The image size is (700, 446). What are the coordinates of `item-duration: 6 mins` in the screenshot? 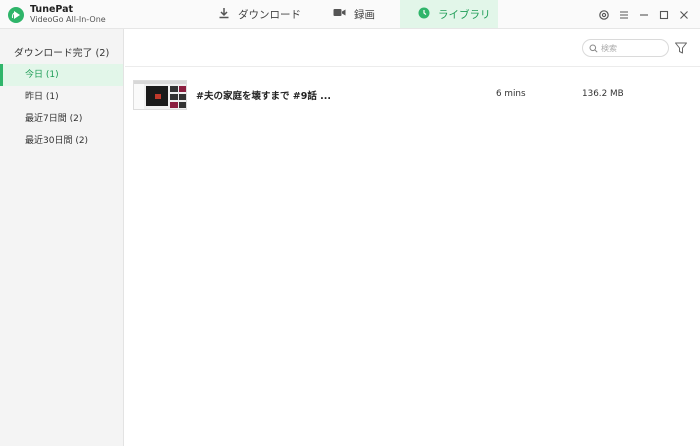 It's located at (511, 94).